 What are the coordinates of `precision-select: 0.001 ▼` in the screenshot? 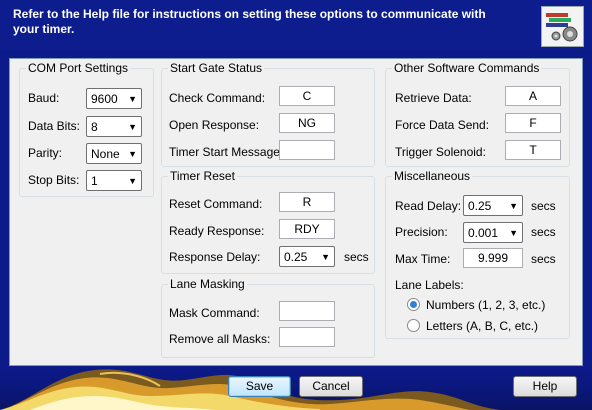 It's located at (493, 232).